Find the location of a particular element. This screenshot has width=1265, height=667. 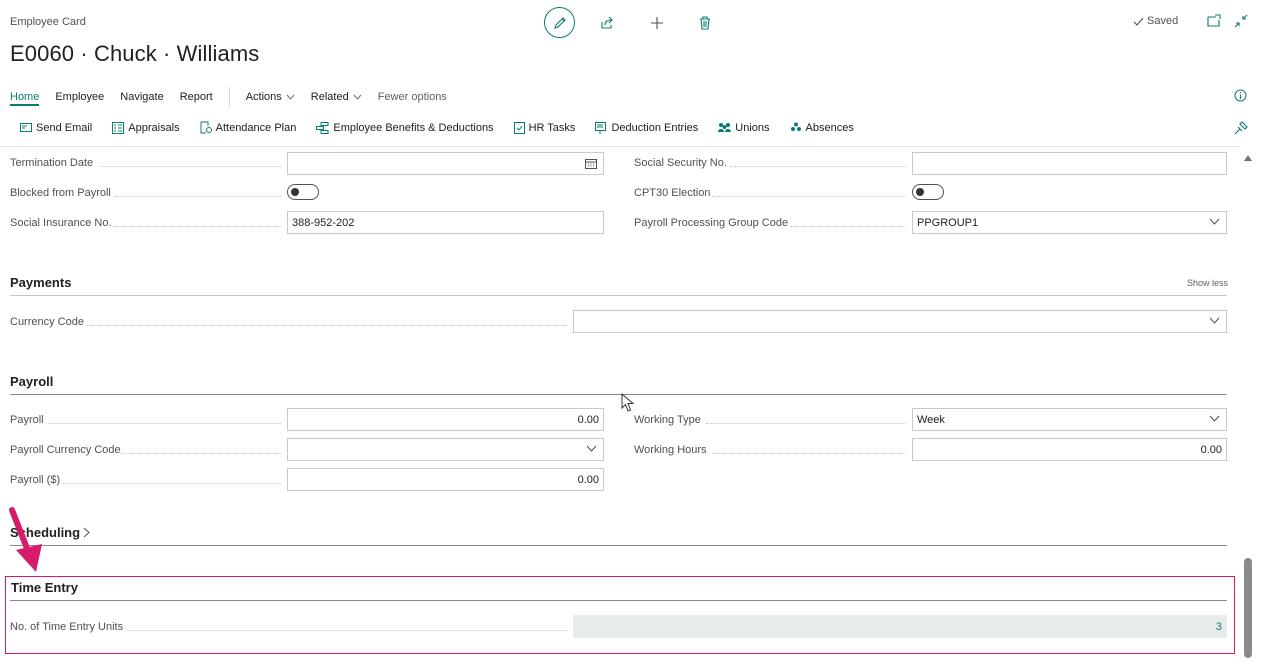

working-type-label: Working Type is located at coordinates (667, 420).